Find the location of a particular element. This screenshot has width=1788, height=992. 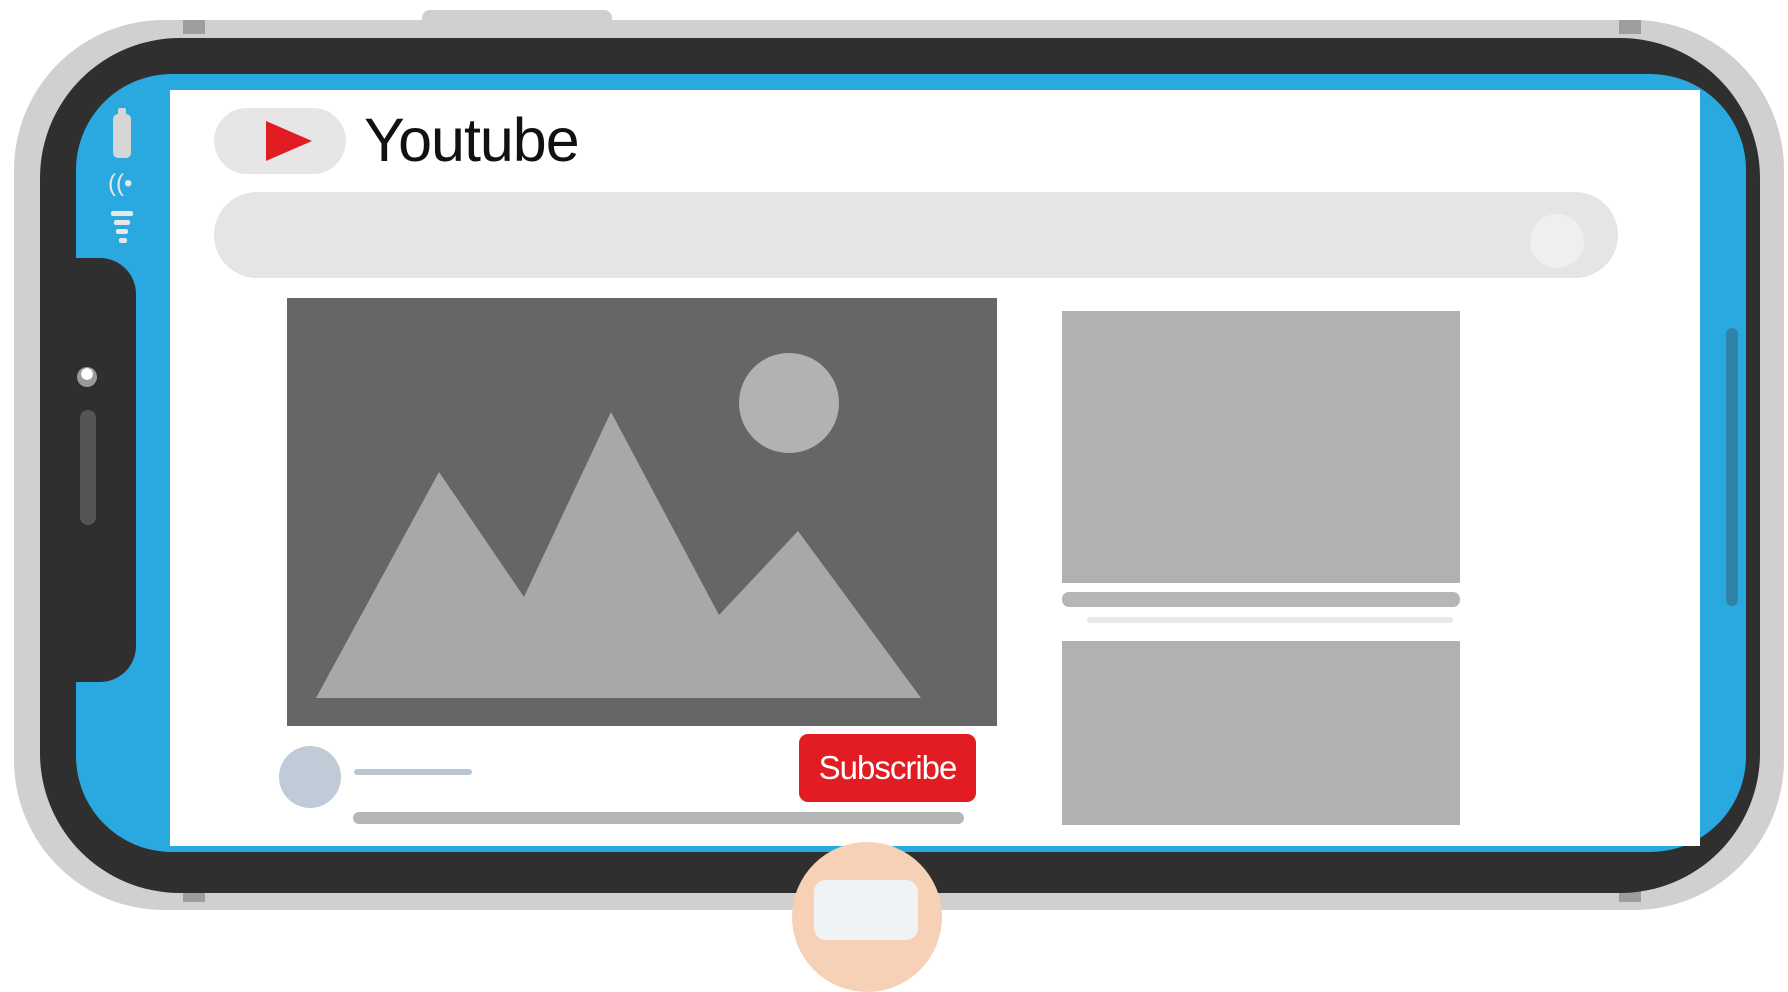

front-camera-icon is located at coordinates (87, 377).